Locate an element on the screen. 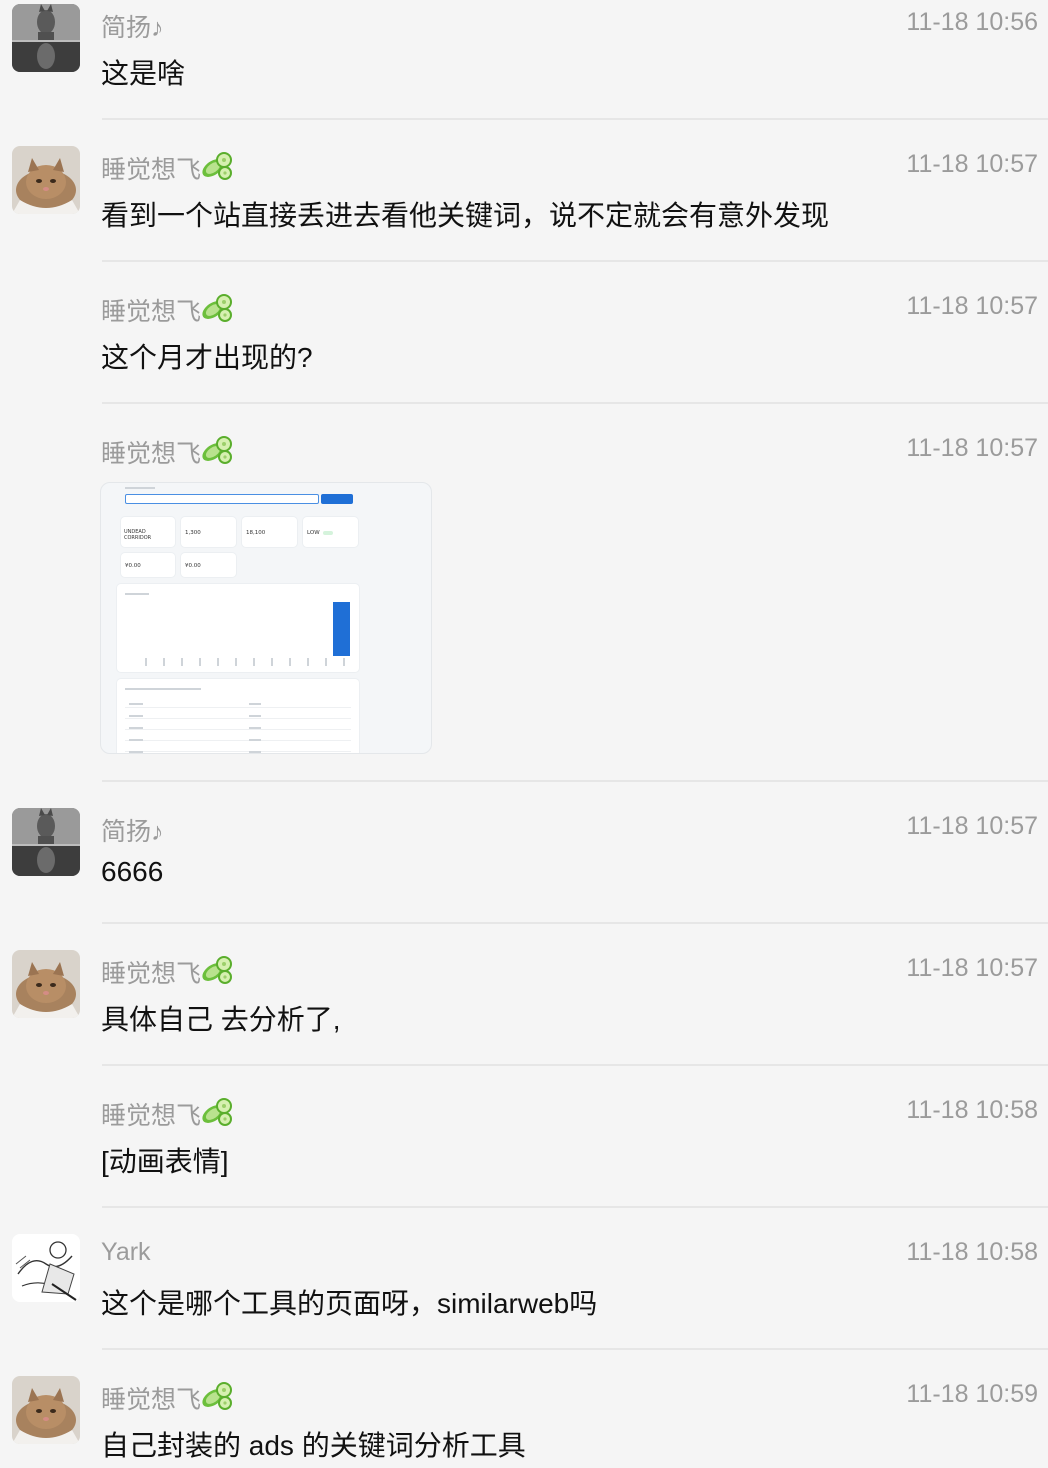 This screenshot has width=1048, height=1468. message-time: 11-18 10:59 is located at coordinates (972, 1394).